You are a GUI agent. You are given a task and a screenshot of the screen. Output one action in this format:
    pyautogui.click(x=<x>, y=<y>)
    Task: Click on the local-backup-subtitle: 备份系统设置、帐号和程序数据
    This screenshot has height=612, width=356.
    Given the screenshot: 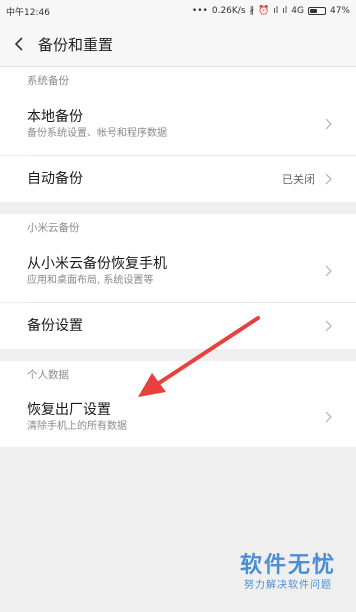 What is the action you would take?
    pyautogui.click(x=97, y=133)
    